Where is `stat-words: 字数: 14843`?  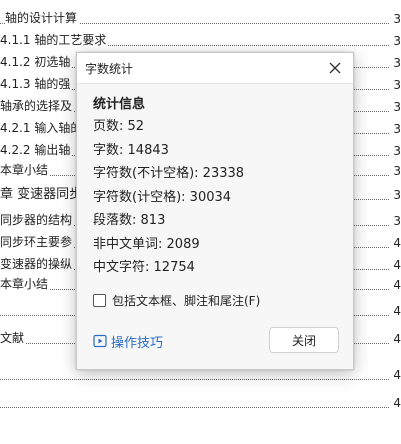
stat-words: 字数: 14843 is located at coordinates (168, 151).